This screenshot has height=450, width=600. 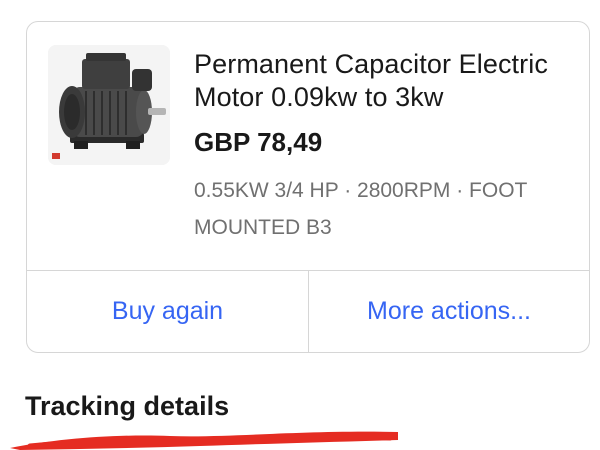 I want to click on product-price: GBP 78,49, so click(x=258, y=142).